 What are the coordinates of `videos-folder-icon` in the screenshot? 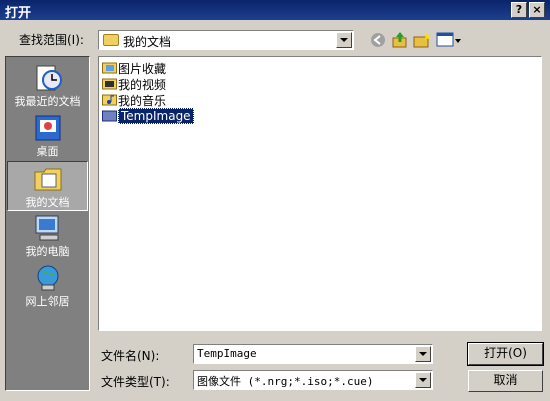 It's located at (109, 84).